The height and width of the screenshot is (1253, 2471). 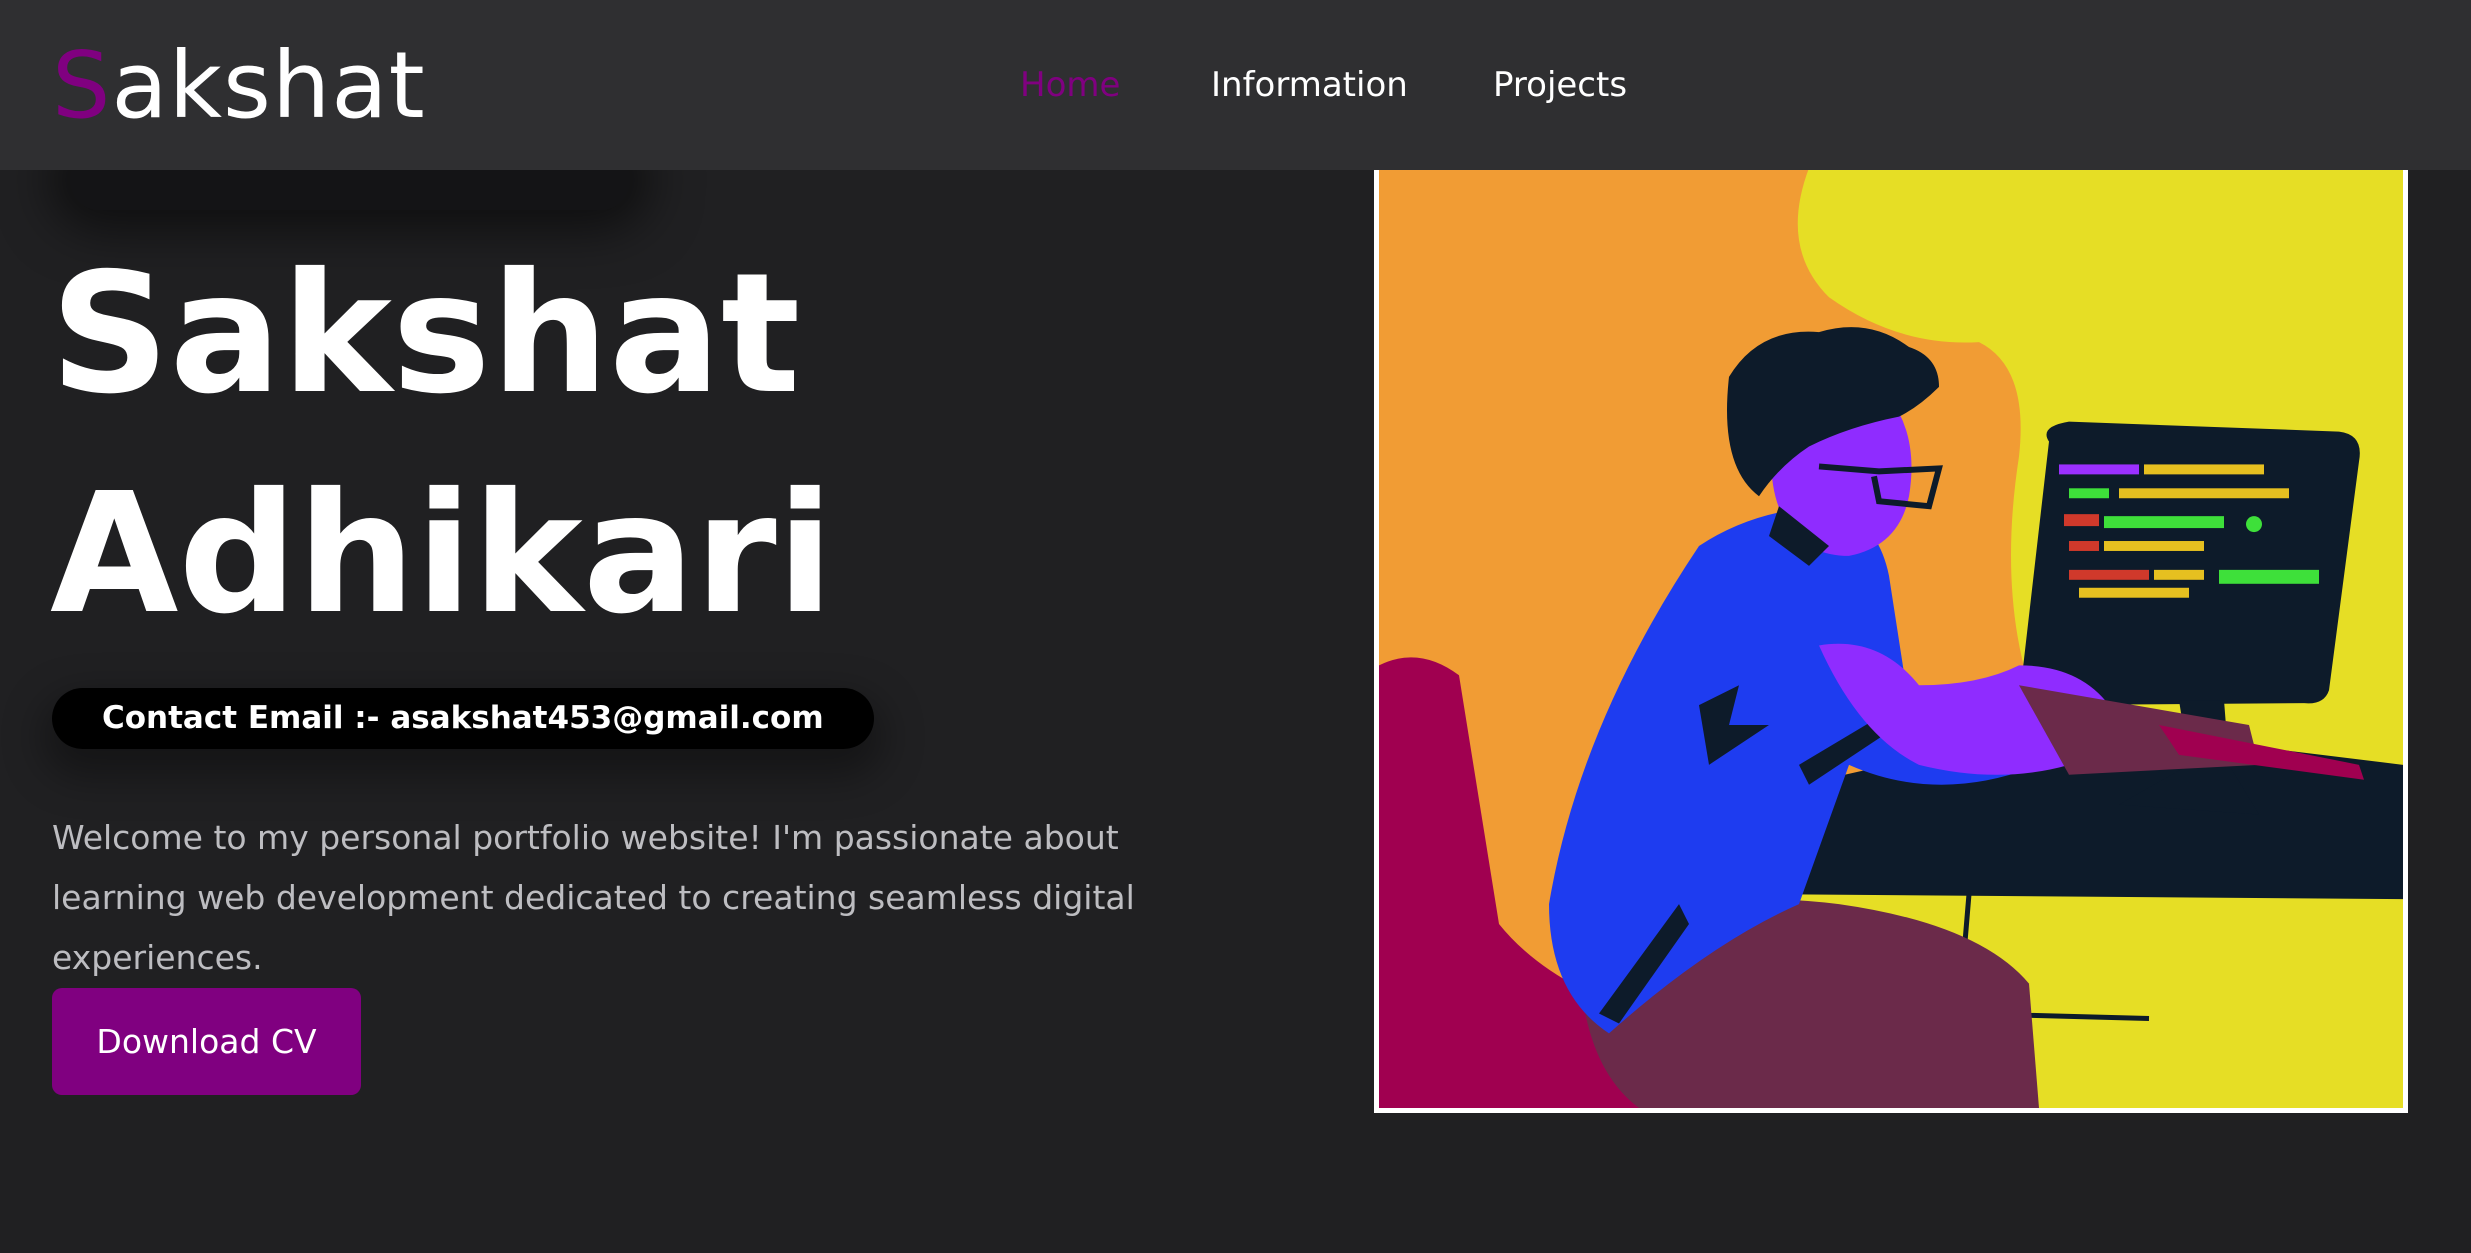 What do you see at coordinates (1309, 85) in the screenshot?
I see `nav-link-information: Information` at bounding box center [1309, 85].